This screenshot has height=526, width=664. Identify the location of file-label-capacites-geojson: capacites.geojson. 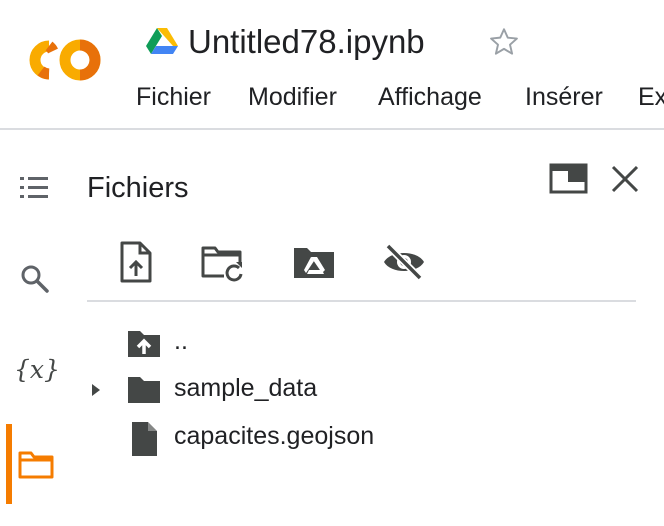
(274, 436).